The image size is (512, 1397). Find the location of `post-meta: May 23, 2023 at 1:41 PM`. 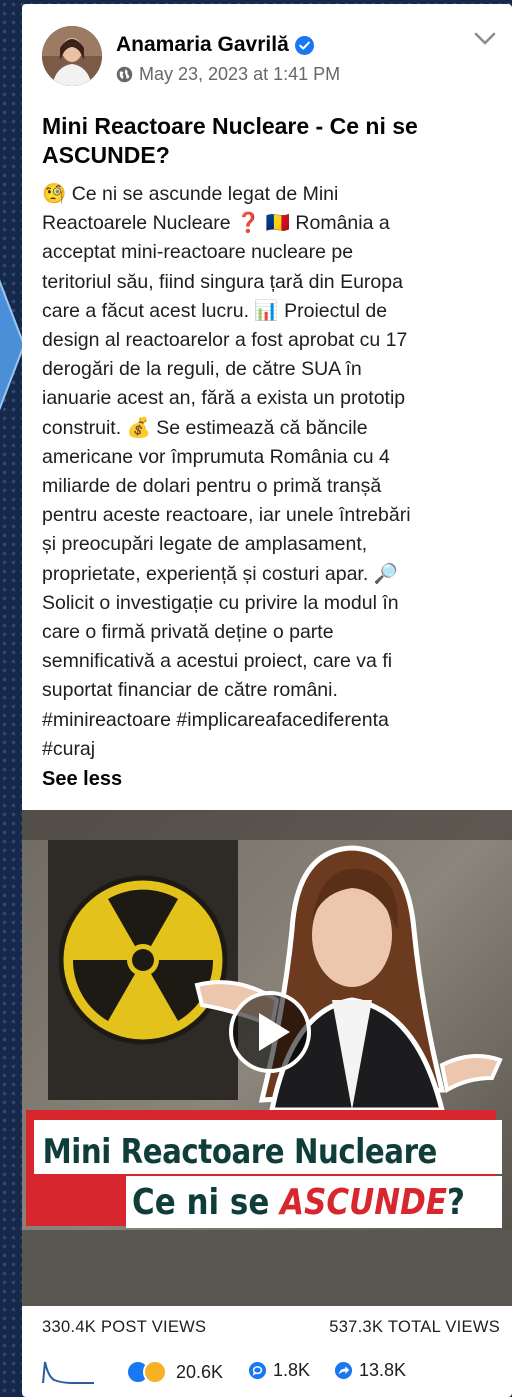

post-meta: May 23, 2023 at 1:41 PM is located at coordinates (228, 74).